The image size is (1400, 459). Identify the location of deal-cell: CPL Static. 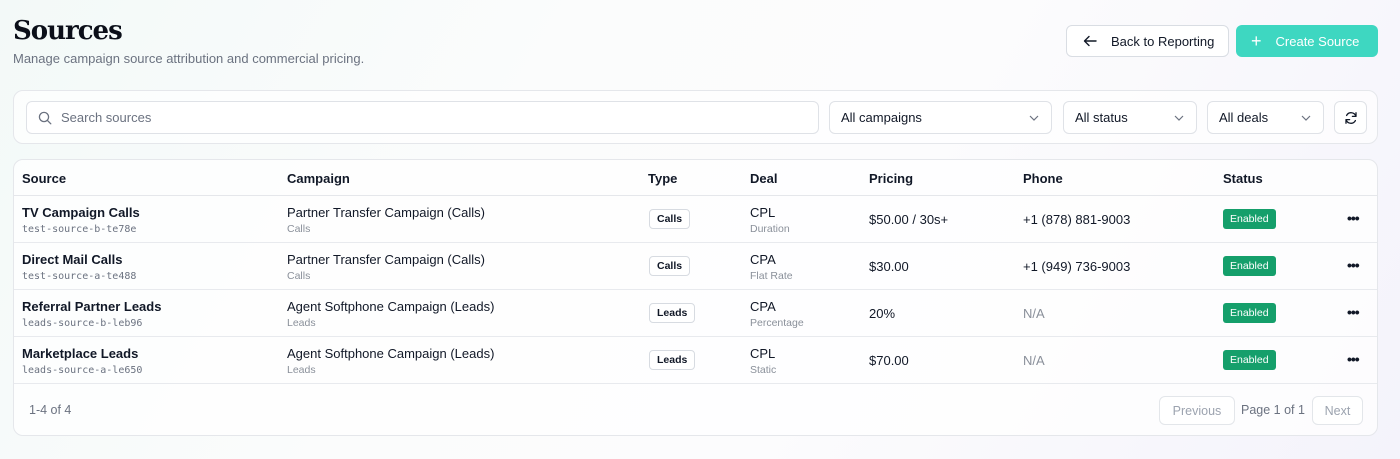
(763, 361).